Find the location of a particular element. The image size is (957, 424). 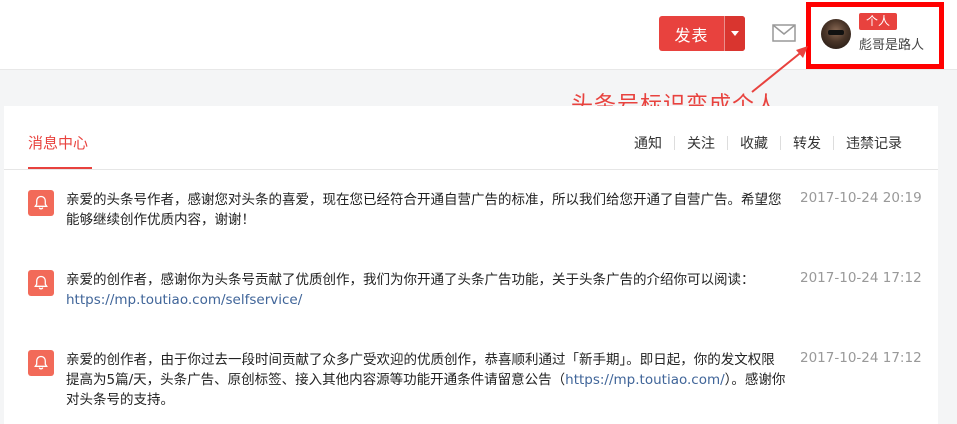

user-account-menu: 个人 彪哥是路人 is located at coordinates (875, 35).